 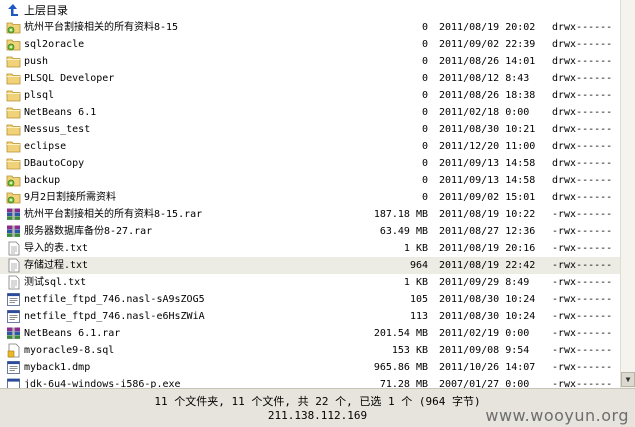 What do you see at coordinates (400, 333) in the screenshot?
I see `file-size: 201.54 MB` at bounding box center [400, 333].